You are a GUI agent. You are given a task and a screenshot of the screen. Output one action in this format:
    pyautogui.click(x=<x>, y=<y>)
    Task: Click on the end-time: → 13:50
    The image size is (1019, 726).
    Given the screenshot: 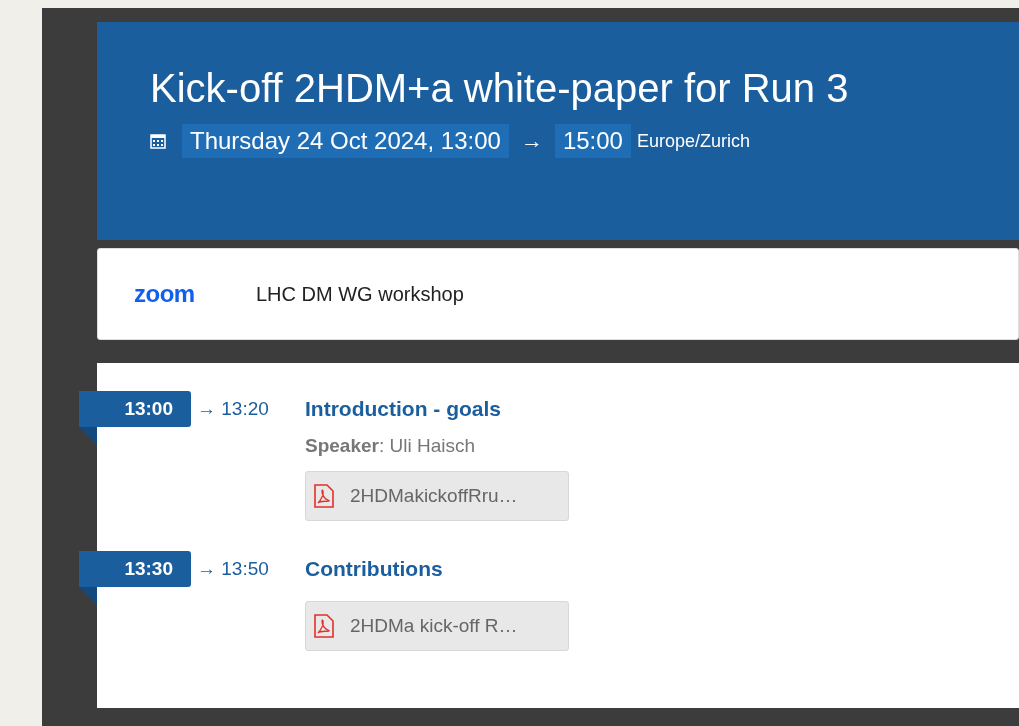 What is the action you would take?
    pyautogui.click(x=233, y=569)
    